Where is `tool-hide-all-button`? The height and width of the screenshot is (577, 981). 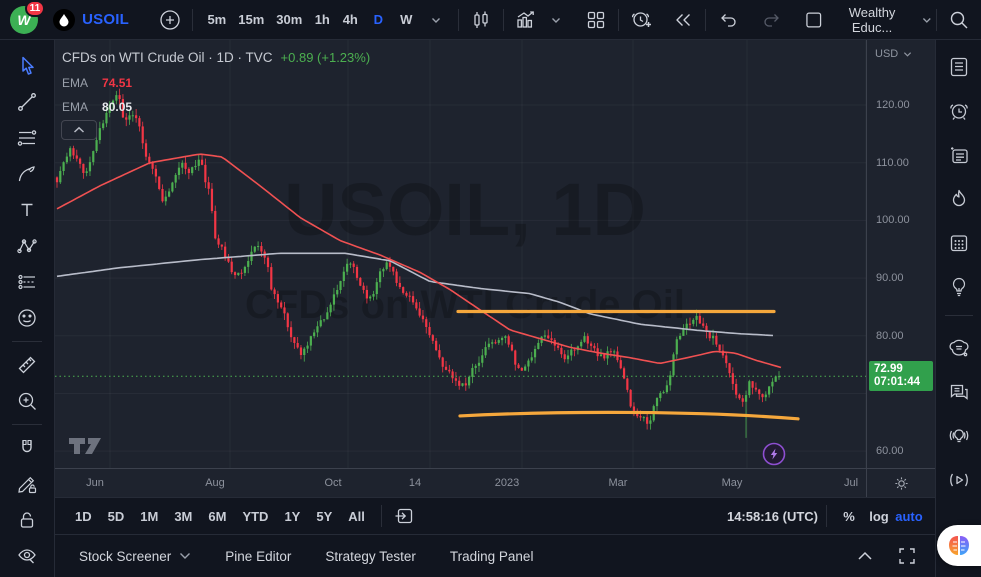
tool-hide-all-button is located at coordinates (27, 556).